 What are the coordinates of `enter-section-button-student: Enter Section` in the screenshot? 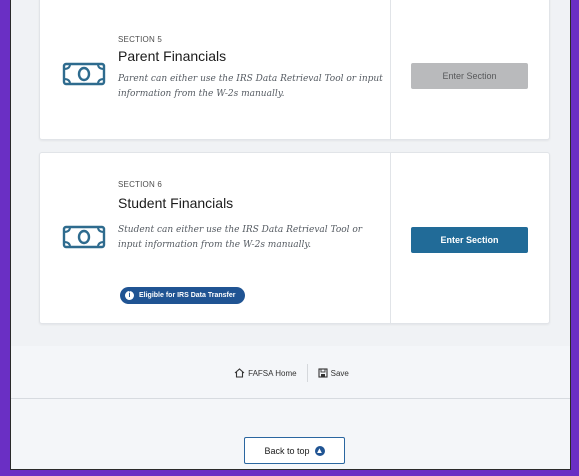 It's located at (469, 240).